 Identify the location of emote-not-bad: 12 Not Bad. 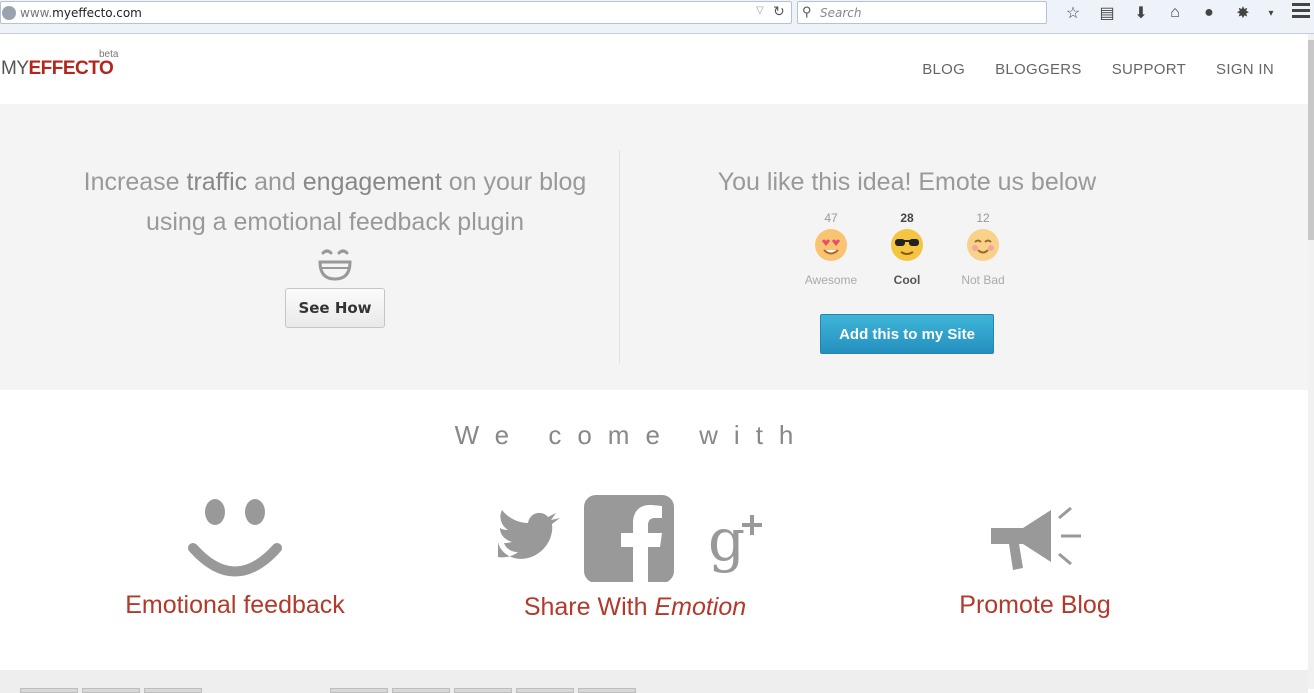
(983, 249).